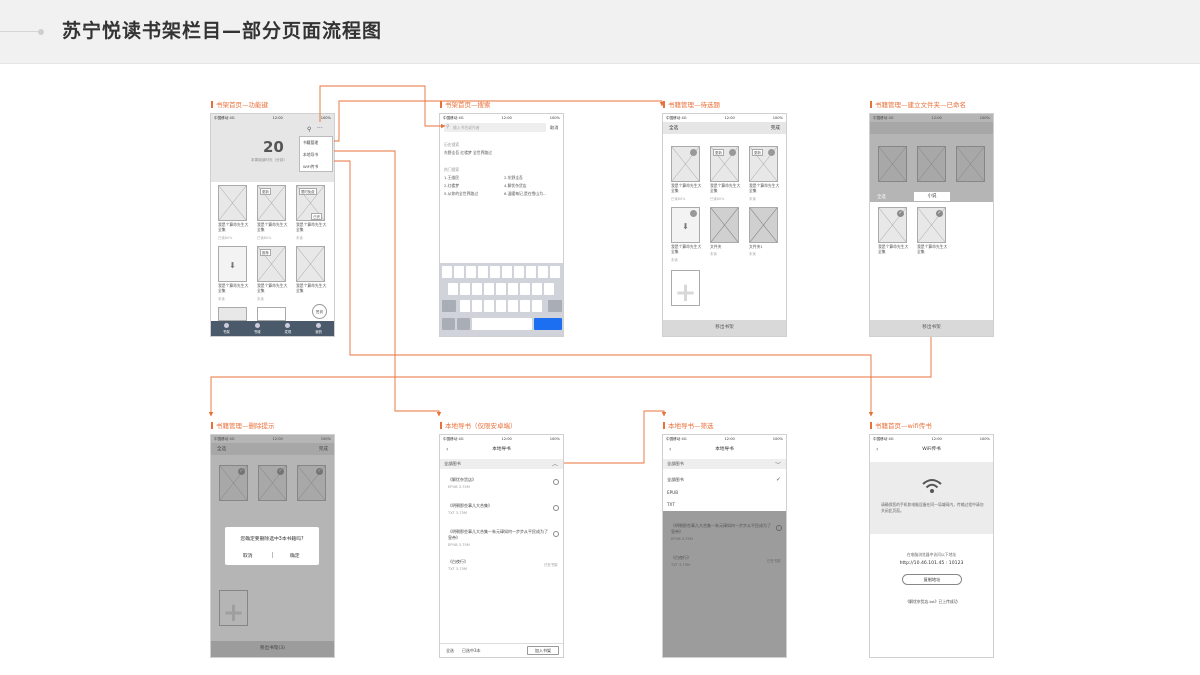 This screenshot has height=675, width=1200. I want to click on more-icon: ···, so click(320, 128).